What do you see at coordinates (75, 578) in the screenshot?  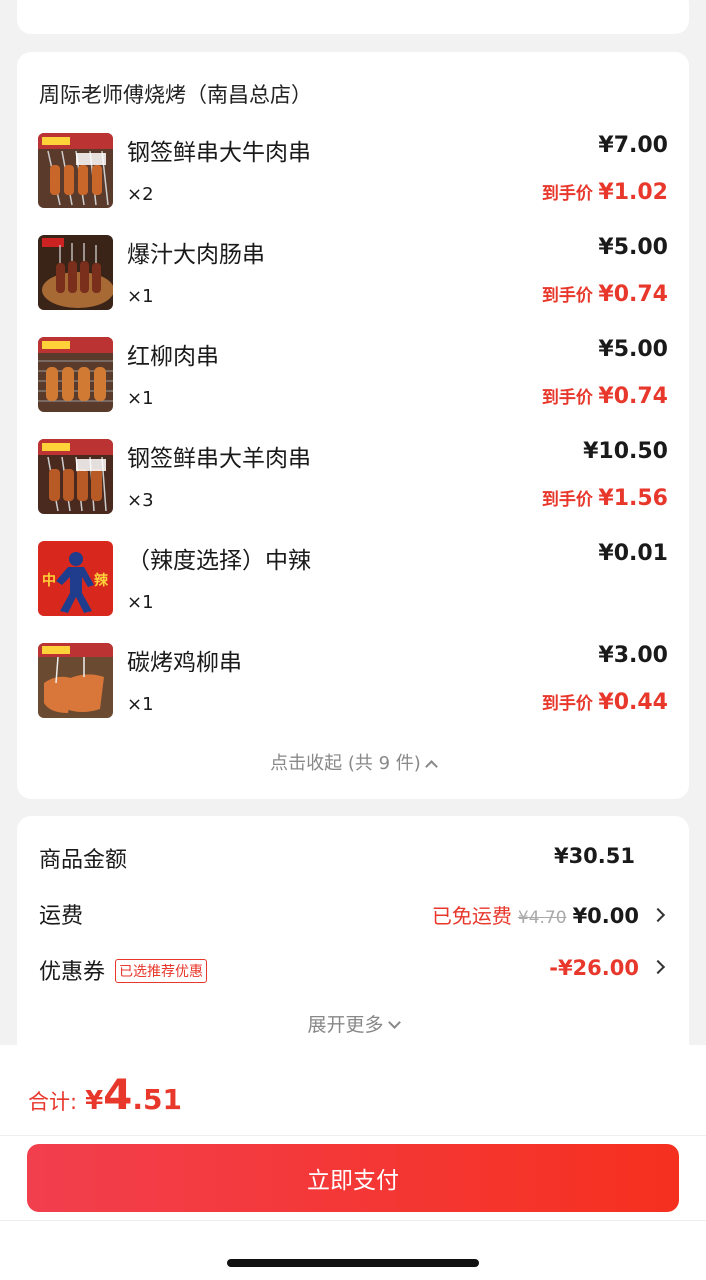 I see `item-thumbnail: 中辣` at bounding box center [75, 578].